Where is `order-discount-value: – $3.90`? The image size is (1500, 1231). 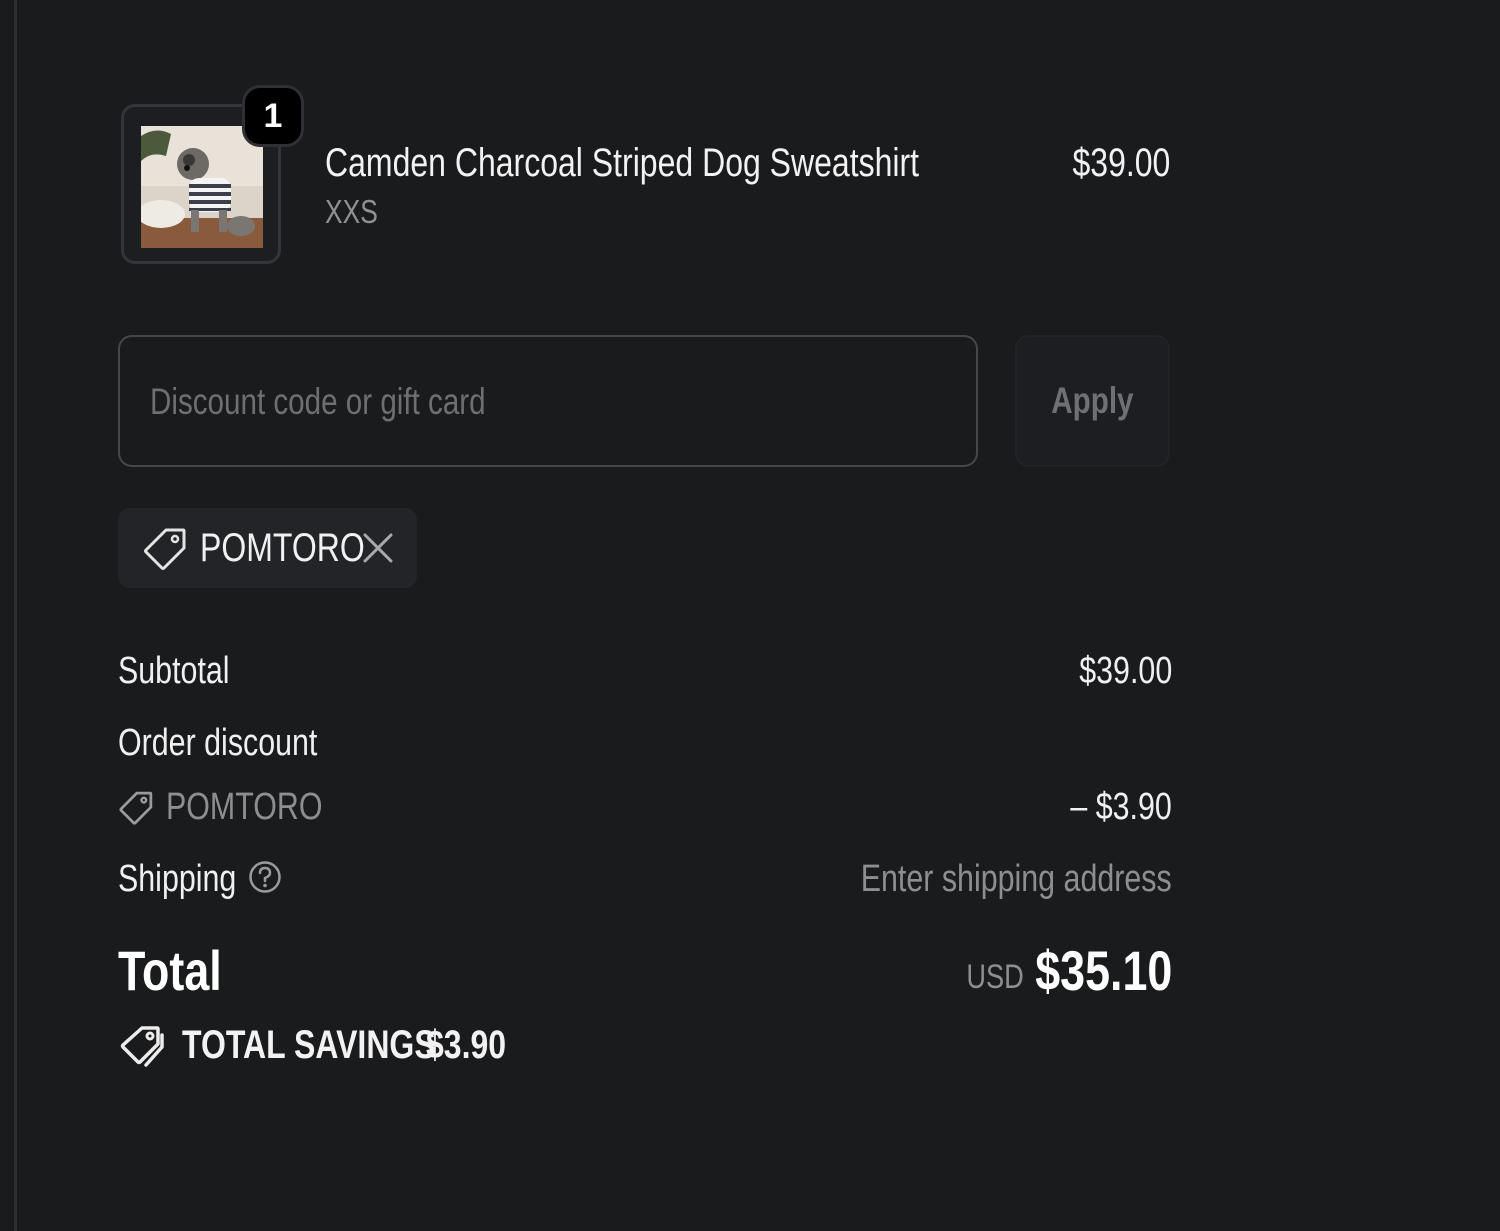
order-discount-value: – $3.90 is located at coordinates (1108, 807).